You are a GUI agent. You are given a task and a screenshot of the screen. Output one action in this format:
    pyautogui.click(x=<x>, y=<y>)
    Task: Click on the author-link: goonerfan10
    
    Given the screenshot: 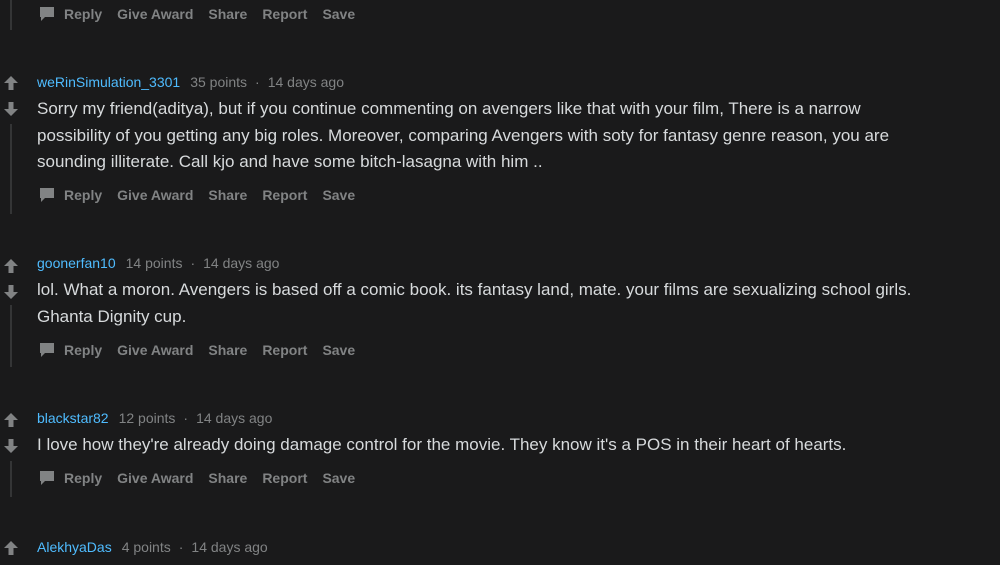 What is the action you would take?
    pyautogui.click(x=76, y=263)
    